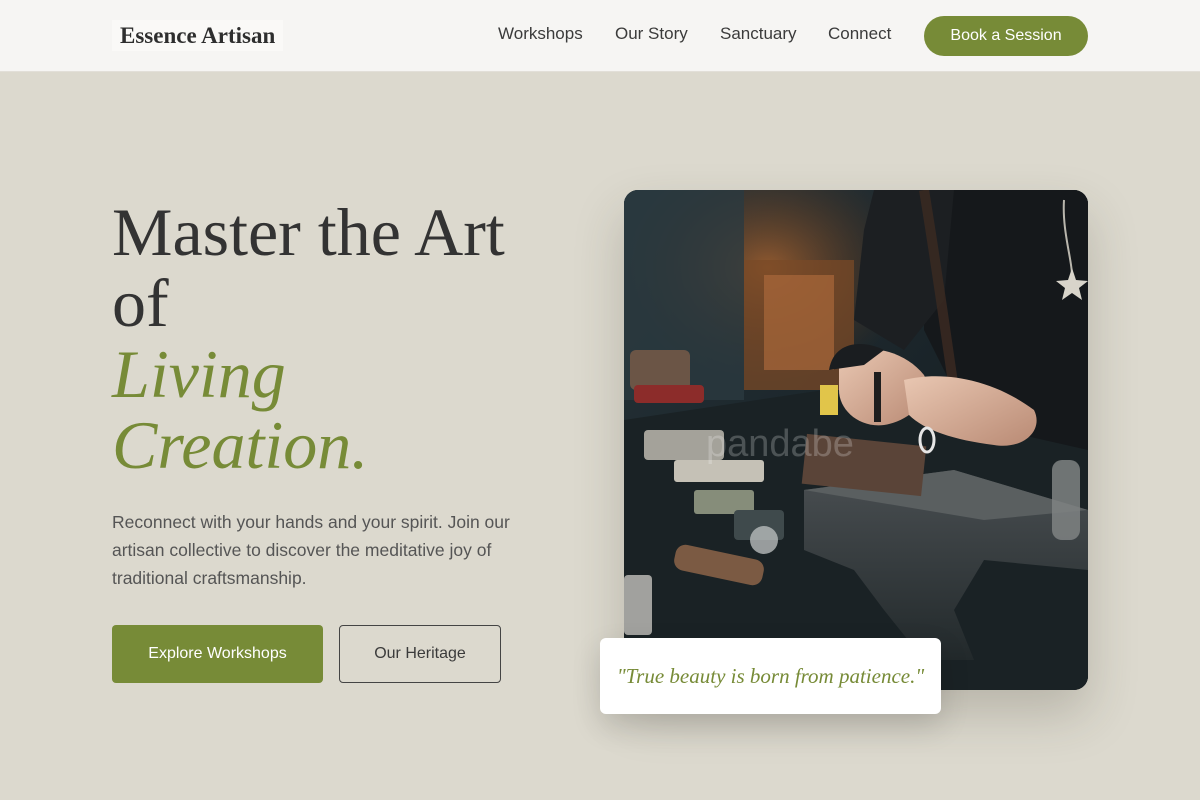 This screenshot has width=1200, height=800. What do you see at coordinates (198, 35) in the screenshot?
I see `brand-logo: Essence Artisan` at bounding box center [198, 35].